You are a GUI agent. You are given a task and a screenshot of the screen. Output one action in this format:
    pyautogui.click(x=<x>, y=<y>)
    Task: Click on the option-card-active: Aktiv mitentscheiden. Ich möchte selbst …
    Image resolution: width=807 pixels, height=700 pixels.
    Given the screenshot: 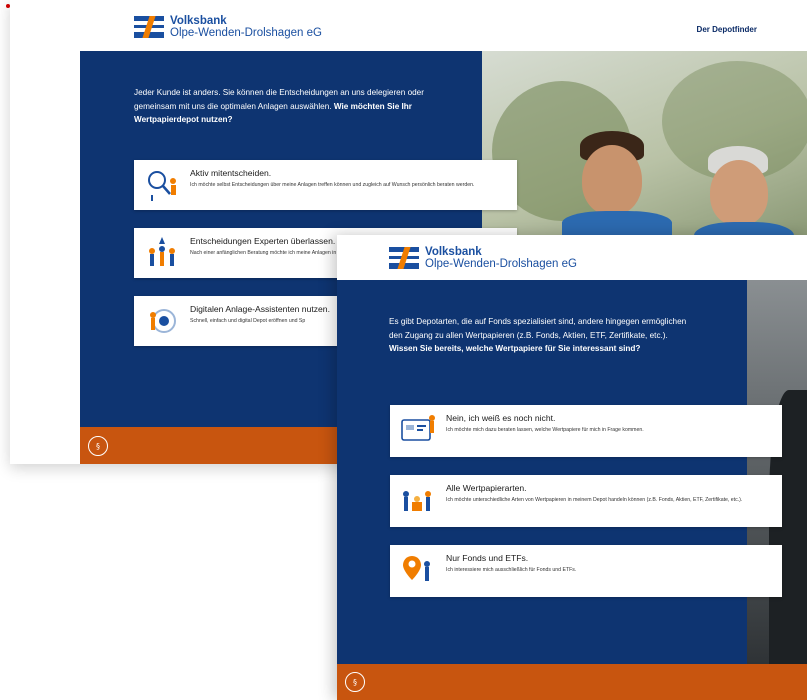 What is the action you would take?
    pyautogui.click(x=325, y=185)
    